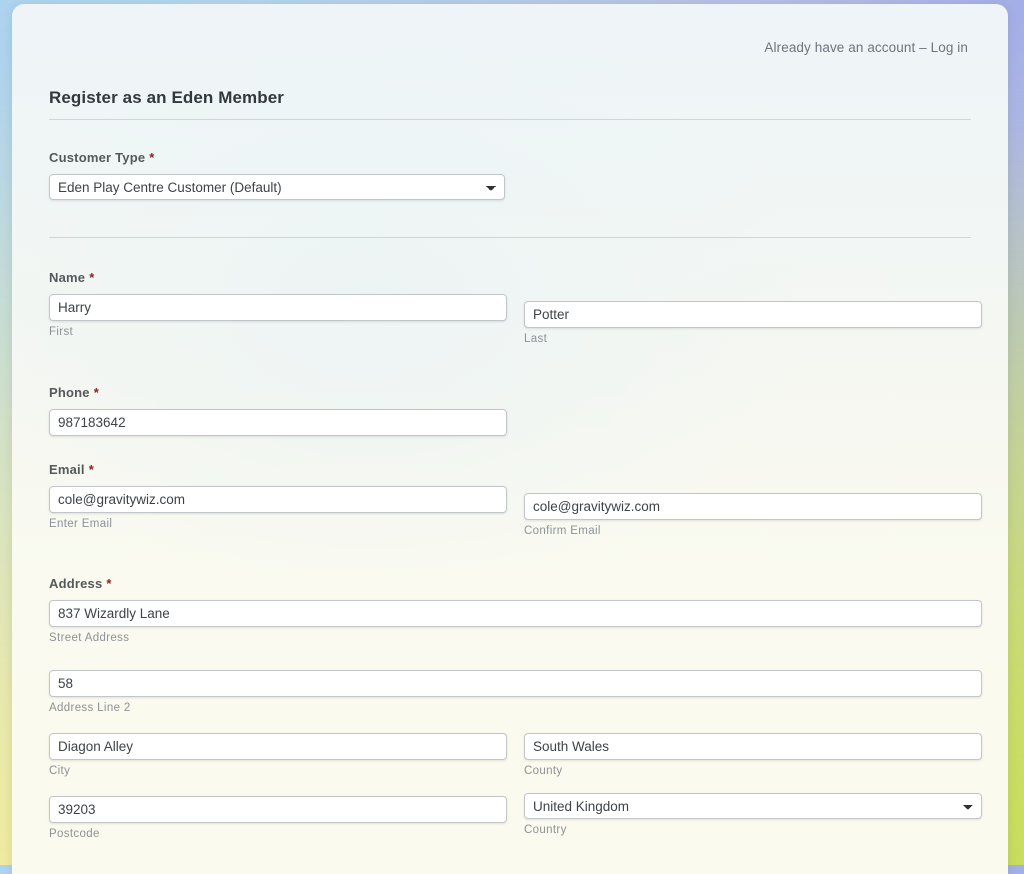 The width and height of the screenshot is (1024, 874). Describe the element at coordinates (515, 583) in the screenshot. I see `address-label: Address *` at that location.